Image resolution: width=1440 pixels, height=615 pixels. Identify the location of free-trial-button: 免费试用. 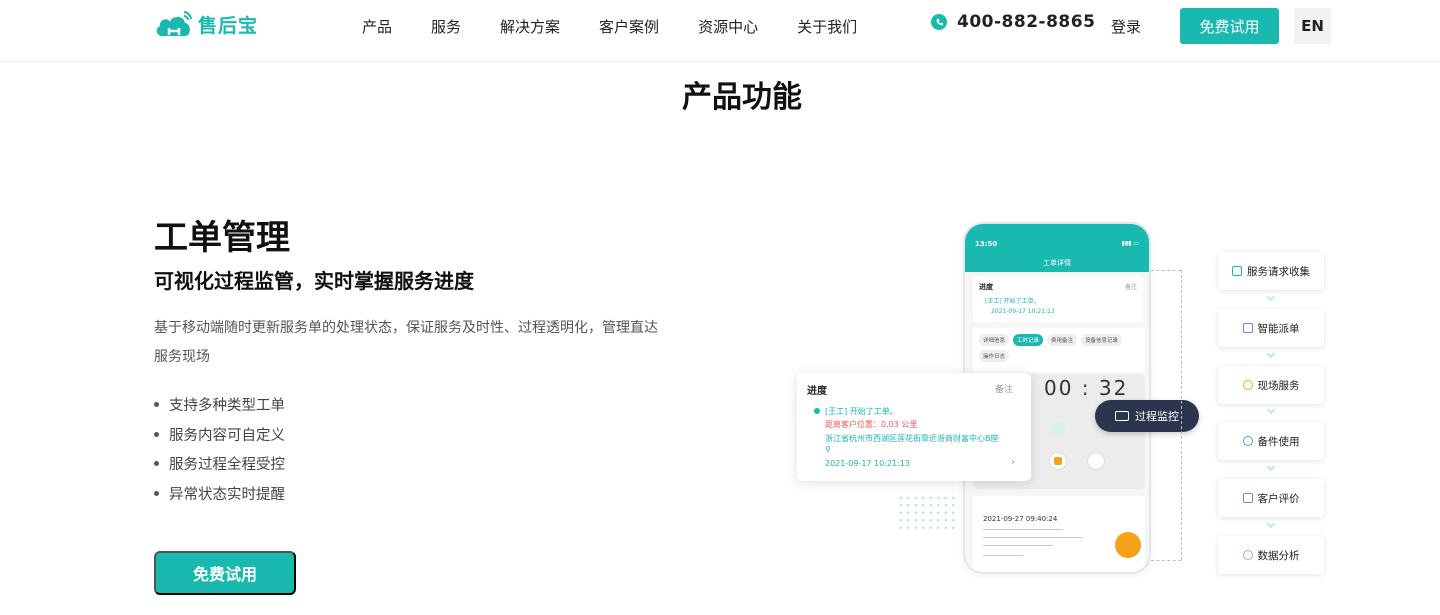
(225, 573).